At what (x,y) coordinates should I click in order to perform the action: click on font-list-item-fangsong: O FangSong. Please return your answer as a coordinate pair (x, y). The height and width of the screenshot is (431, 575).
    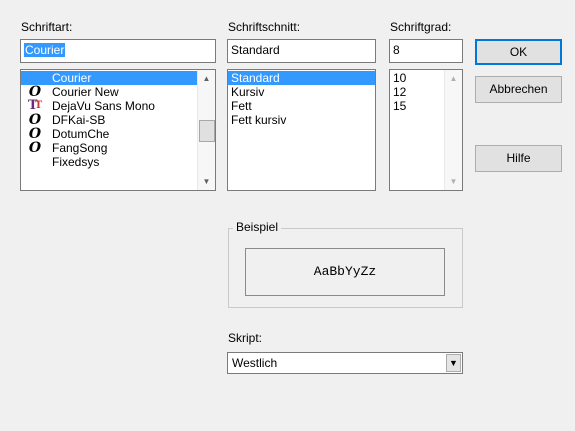
    Looking at the image, I should click on (118, 148).